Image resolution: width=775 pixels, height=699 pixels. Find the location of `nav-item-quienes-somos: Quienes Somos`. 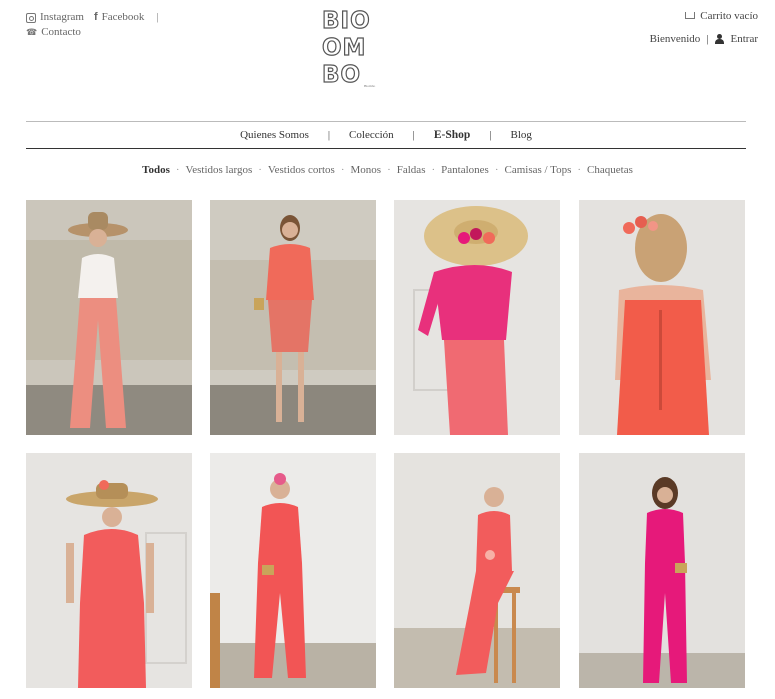

nav-item-quienes-somos: Quienes Somos is located at coordinates (274, 135).